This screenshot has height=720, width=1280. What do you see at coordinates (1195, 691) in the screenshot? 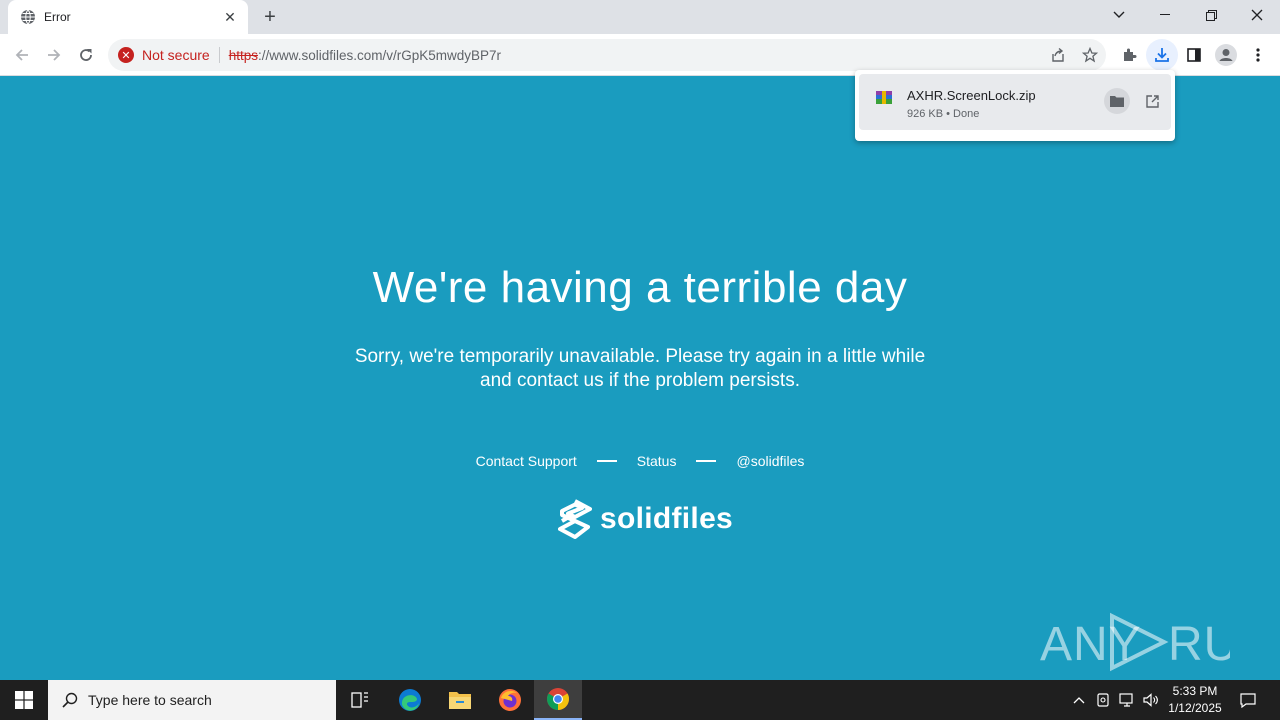
I see `clock-time: 5:33 PM` at bounding box center [1195, 691].